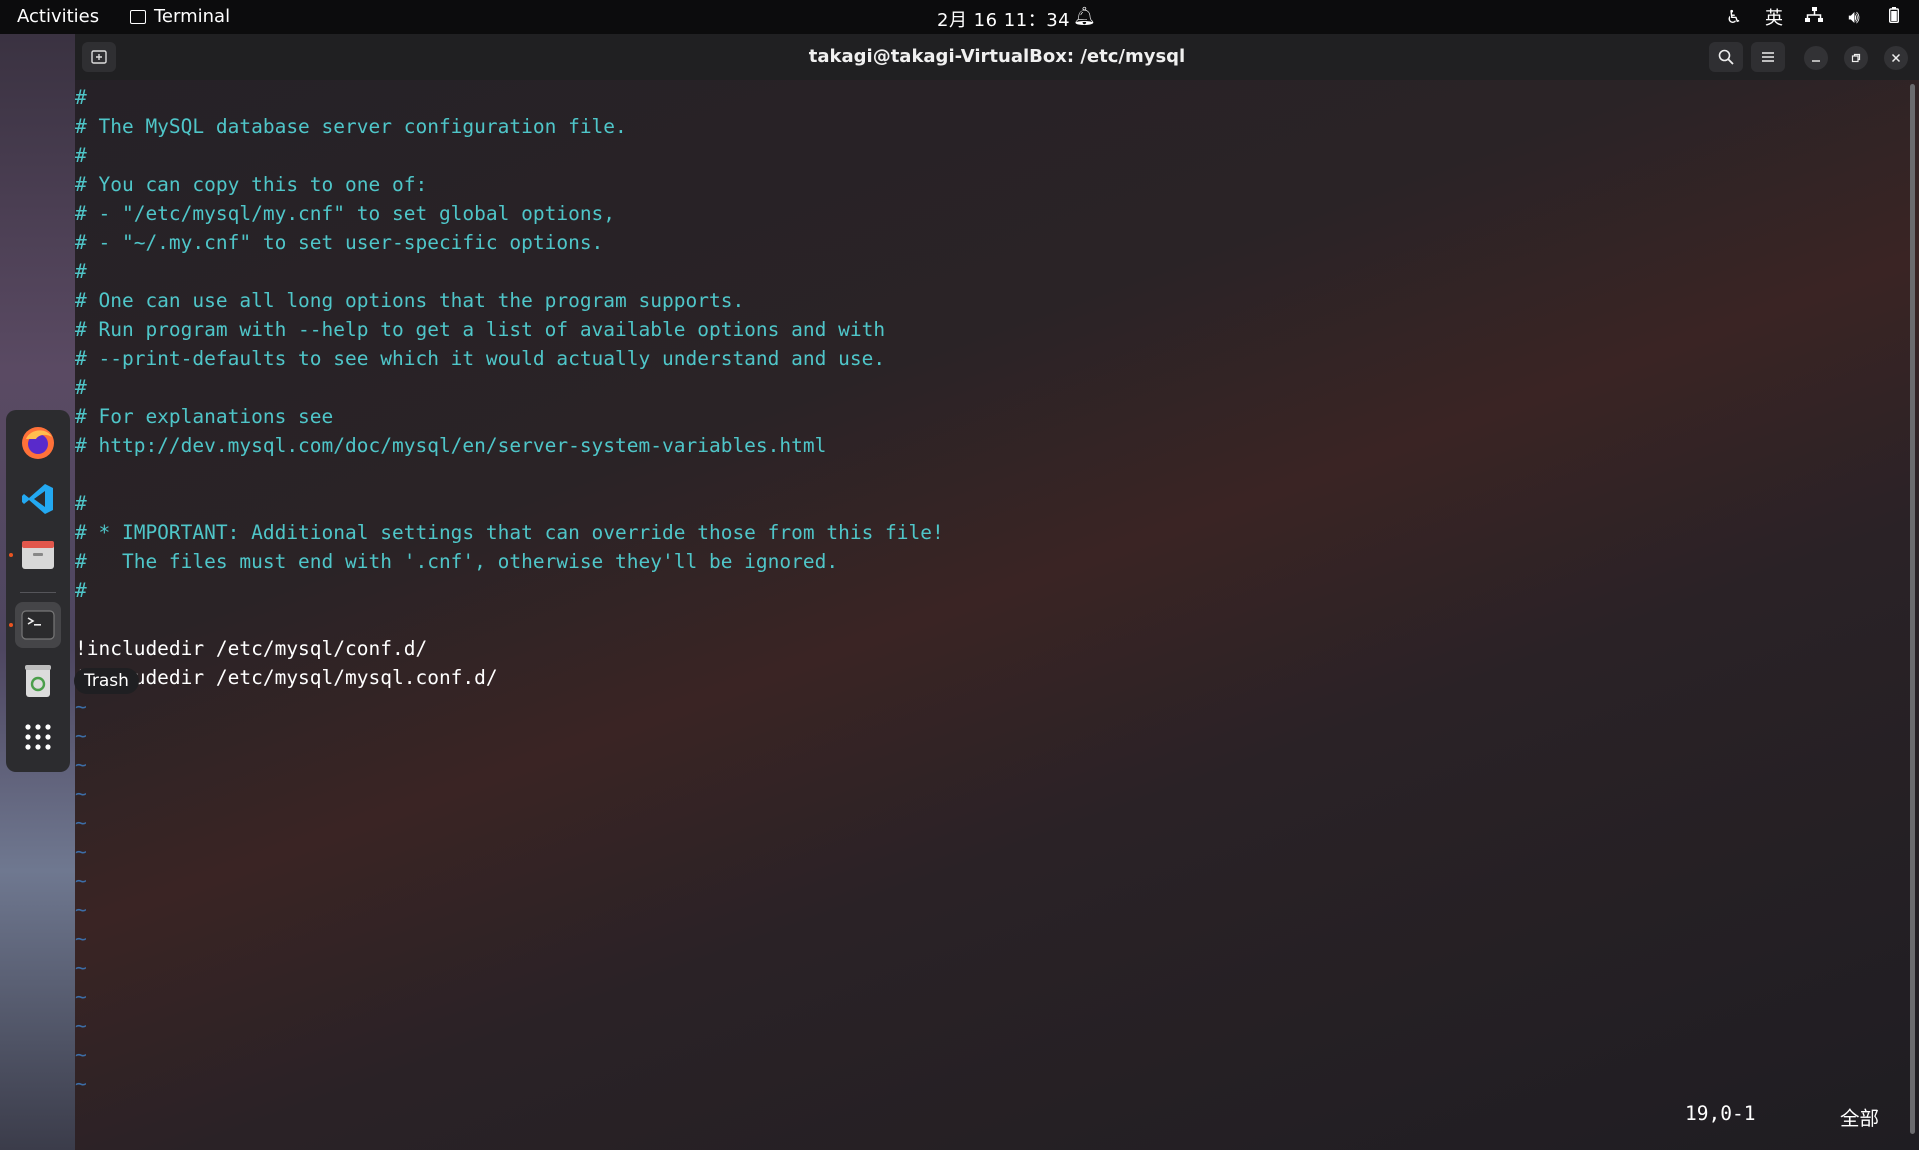 This screenshot has width=1919, height=1150. Describe the element at coordinates (286, 677) in the screenshot. I see `editor-line: !includedir /etc/mysql/mysql.conf.d/` at that location.